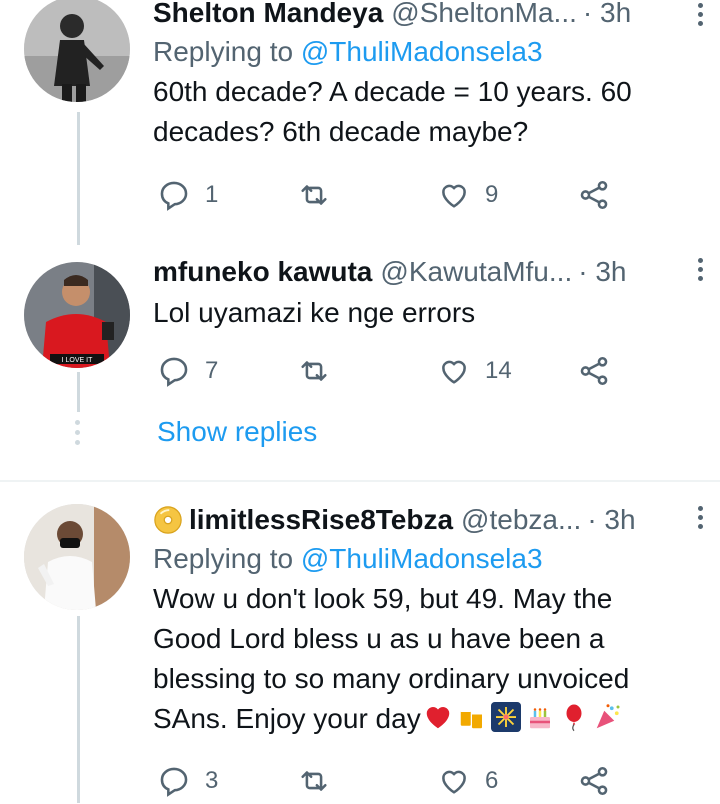 Image resolution: width=720 pixels, height=804 pixels. I want to click on reply-button: 7, so click(187, 371).